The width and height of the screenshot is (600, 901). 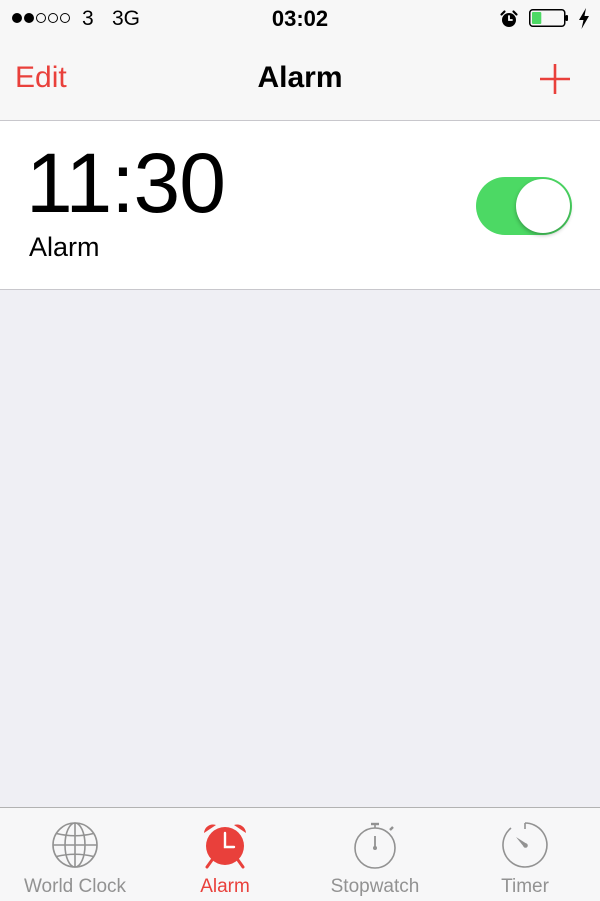 What do you see at coordinates (64, 247) in the screenshot?
I see `alarm-label: Alarm` at bounding box center [64, 247].